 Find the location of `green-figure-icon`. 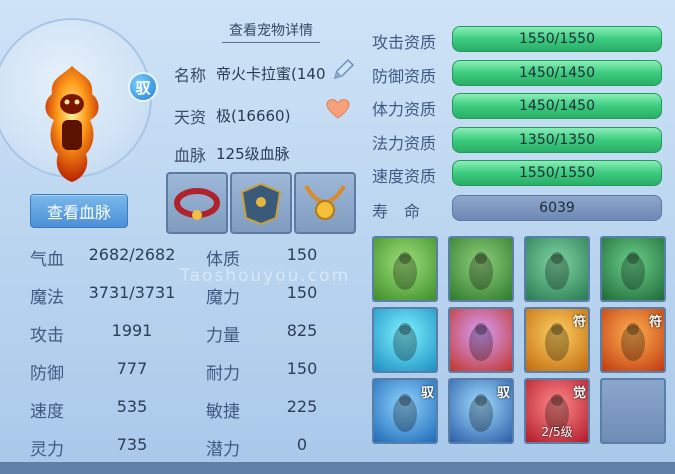

green-figure-icon is located at coordinates (557, 271).